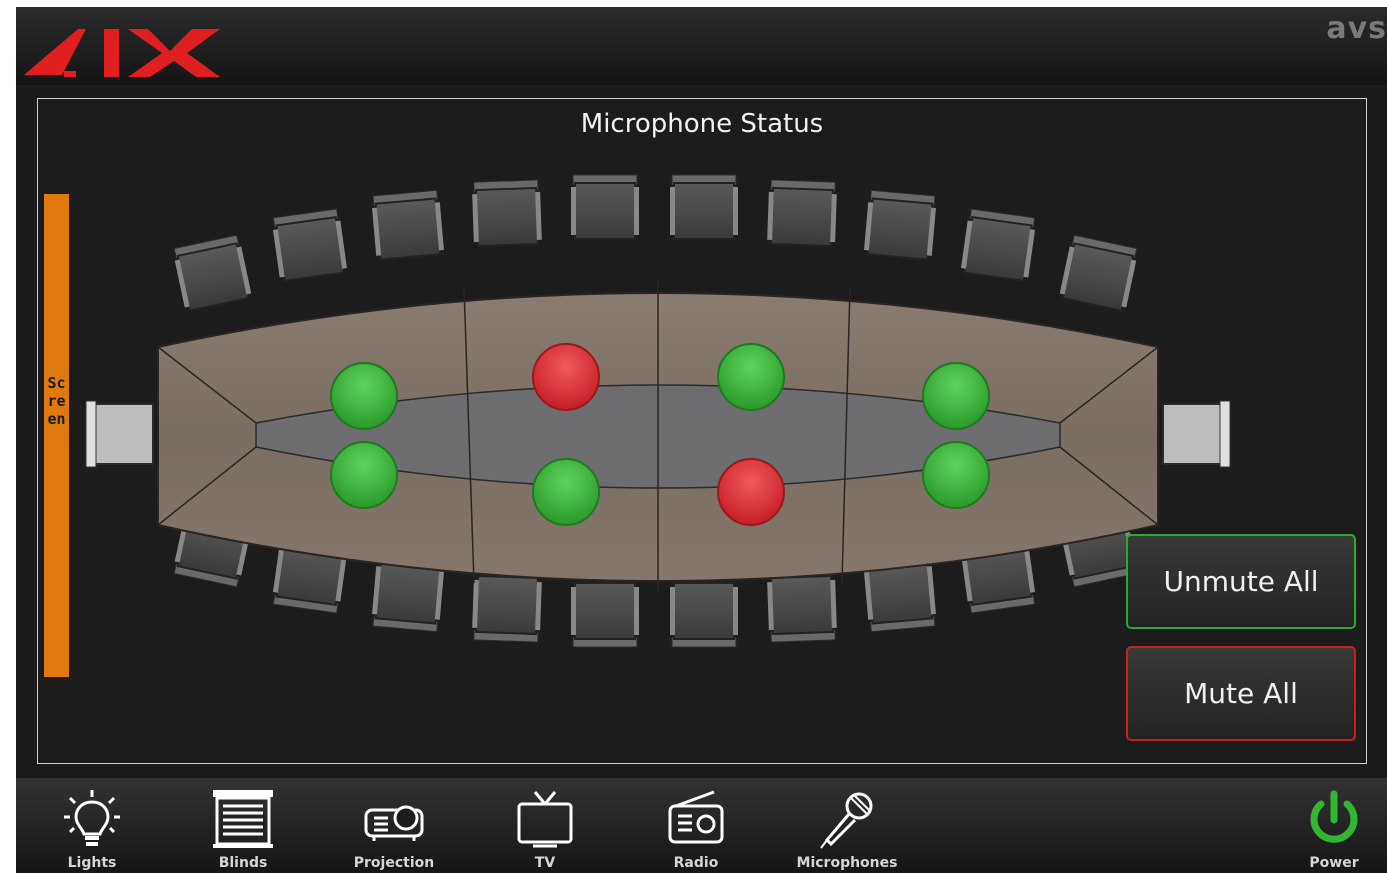 Image resolution: width=1387 pixels, height=873 pixels. Describe the element at coordinates (243, 863) in the screenshot. I see `nav-blinds-label: Blinds` at that location.